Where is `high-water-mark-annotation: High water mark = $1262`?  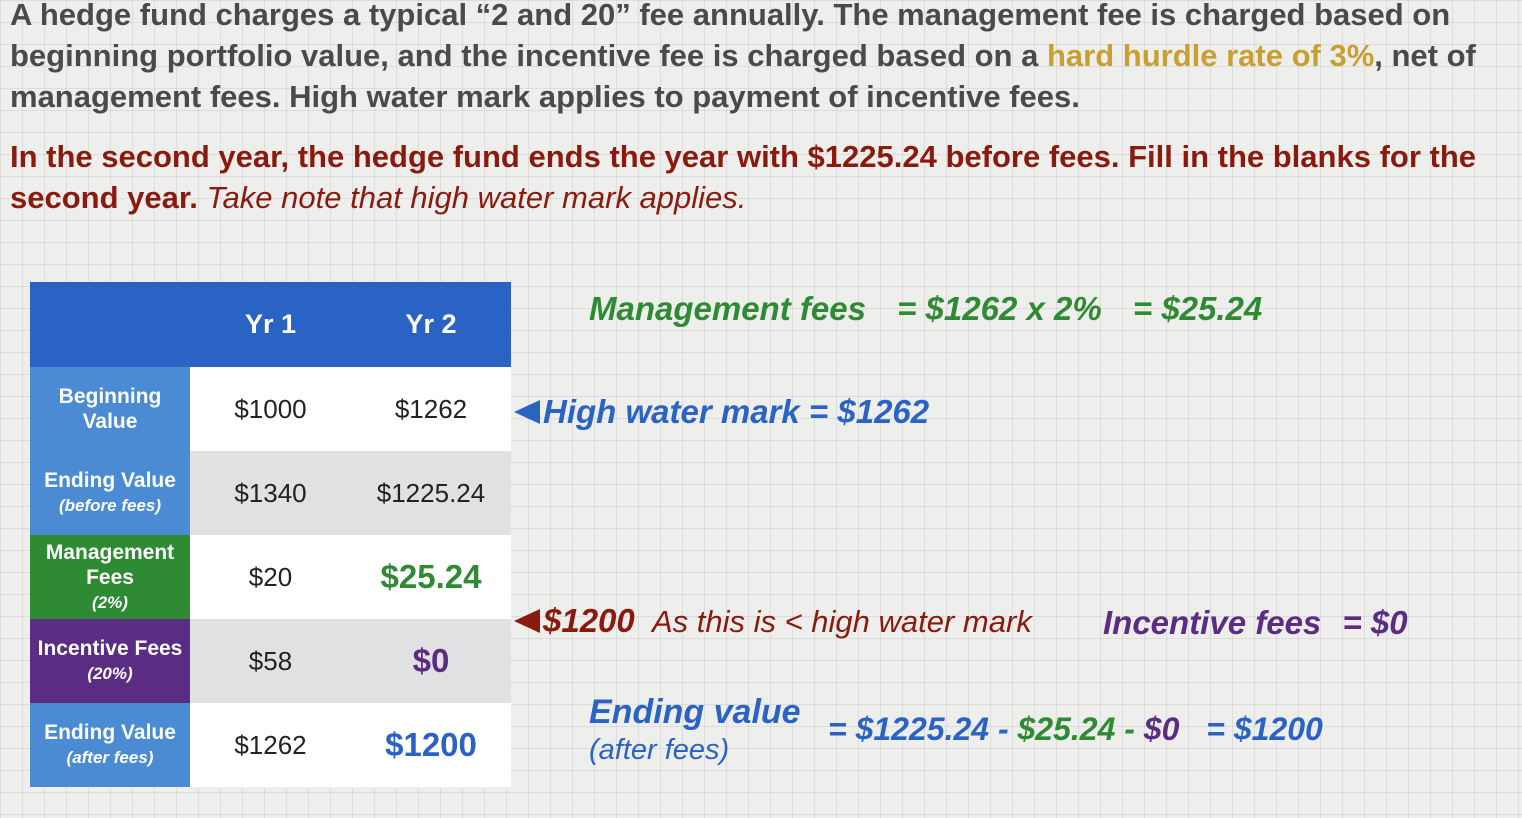 high-water-mark-annotation: High water mark = $1262 is located at coordinates (736, 411).